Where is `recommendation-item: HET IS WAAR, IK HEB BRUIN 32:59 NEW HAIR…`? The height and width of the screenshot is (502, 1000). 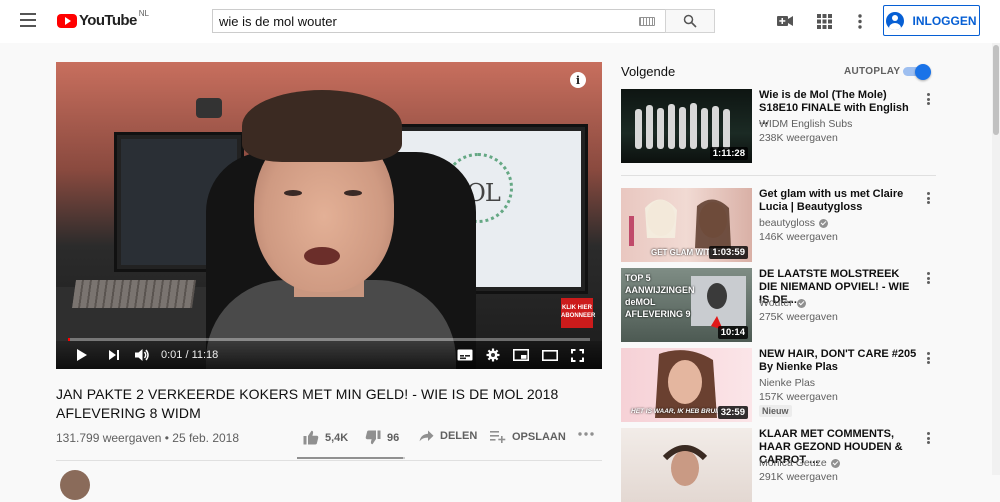
recommendation-item: HET IS WAAR, IK HEB BRUIN 32:59 NEW HAIR… is located at coordinates (786, 385).